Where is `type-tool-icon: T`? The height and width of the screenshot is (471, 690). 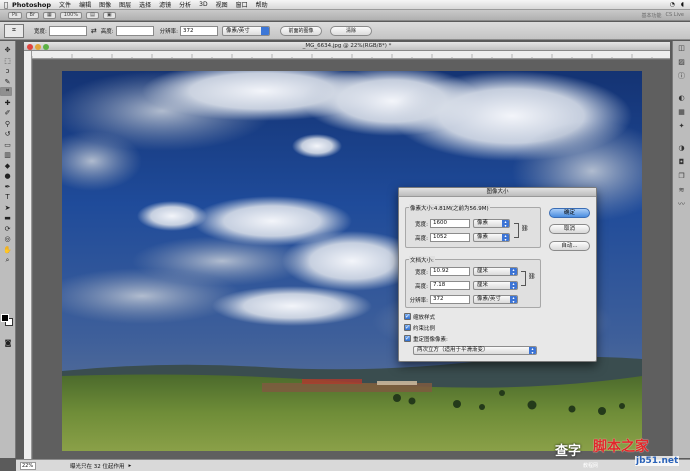 type-tool-icon: T is located at coordinates (8, 197).